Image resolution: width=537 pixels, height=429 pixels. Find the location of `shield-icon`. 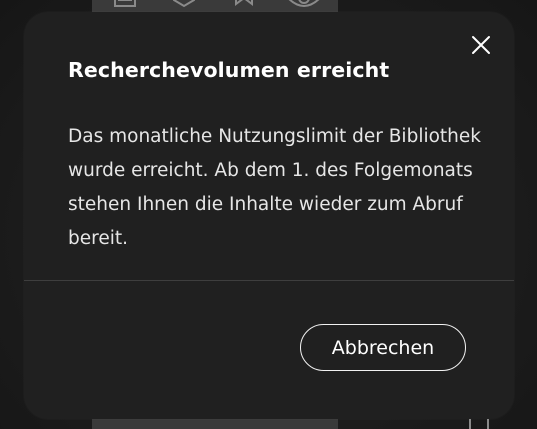

shield-icon is located at coordinates (184, 6).